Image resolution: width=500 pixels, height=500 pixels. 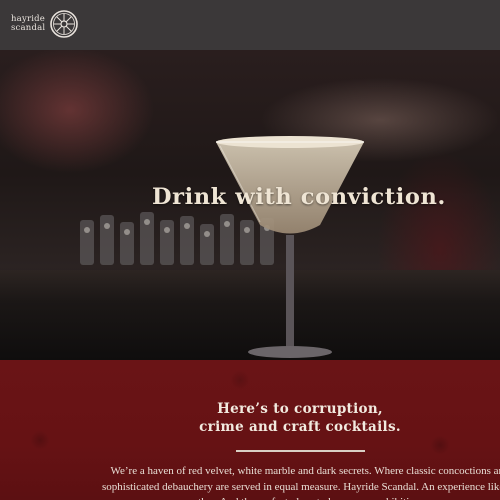 I want to click on logo-wordmark: hayride scandal, so click(x=28, y=24).